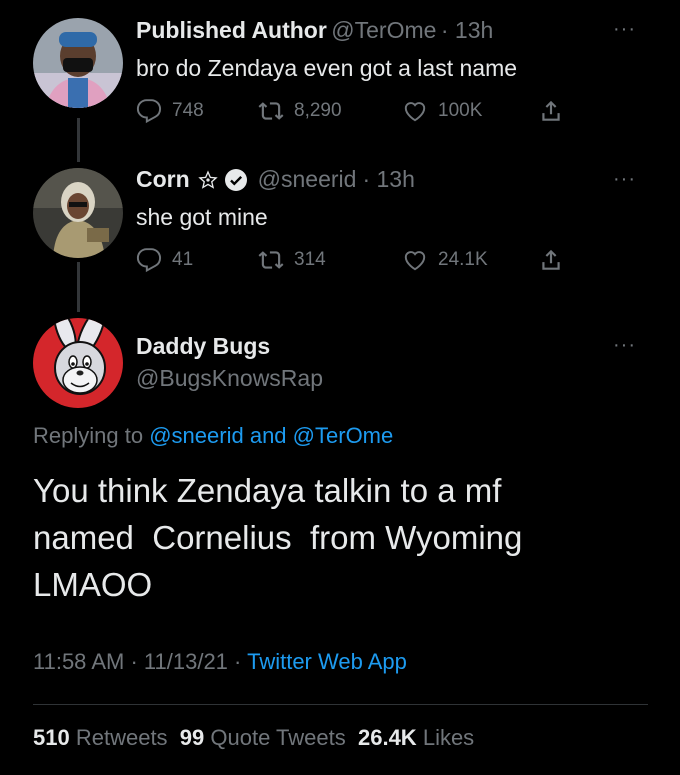 This screenshot has width=680, height=775. I want to click on like-count: 100K, so click(460, 110).